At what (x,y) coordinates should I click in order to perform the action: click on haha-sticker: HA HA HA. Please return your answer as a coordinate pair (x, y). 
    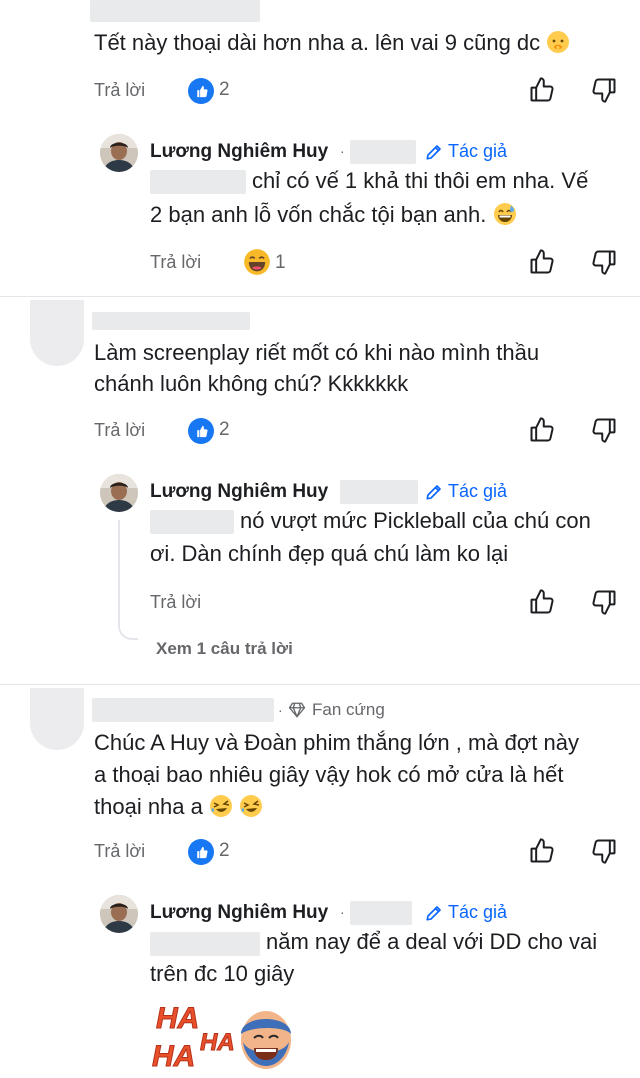
    Looking at the image, I should click on (221, 1038).